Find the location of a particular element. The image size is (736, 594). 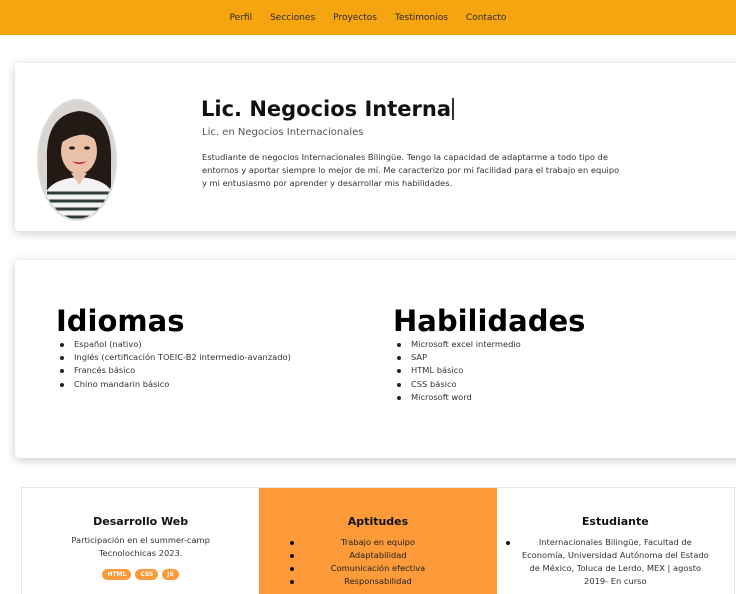

nav-link-testimonios: Testimonios is located at coordinates (421, 18).